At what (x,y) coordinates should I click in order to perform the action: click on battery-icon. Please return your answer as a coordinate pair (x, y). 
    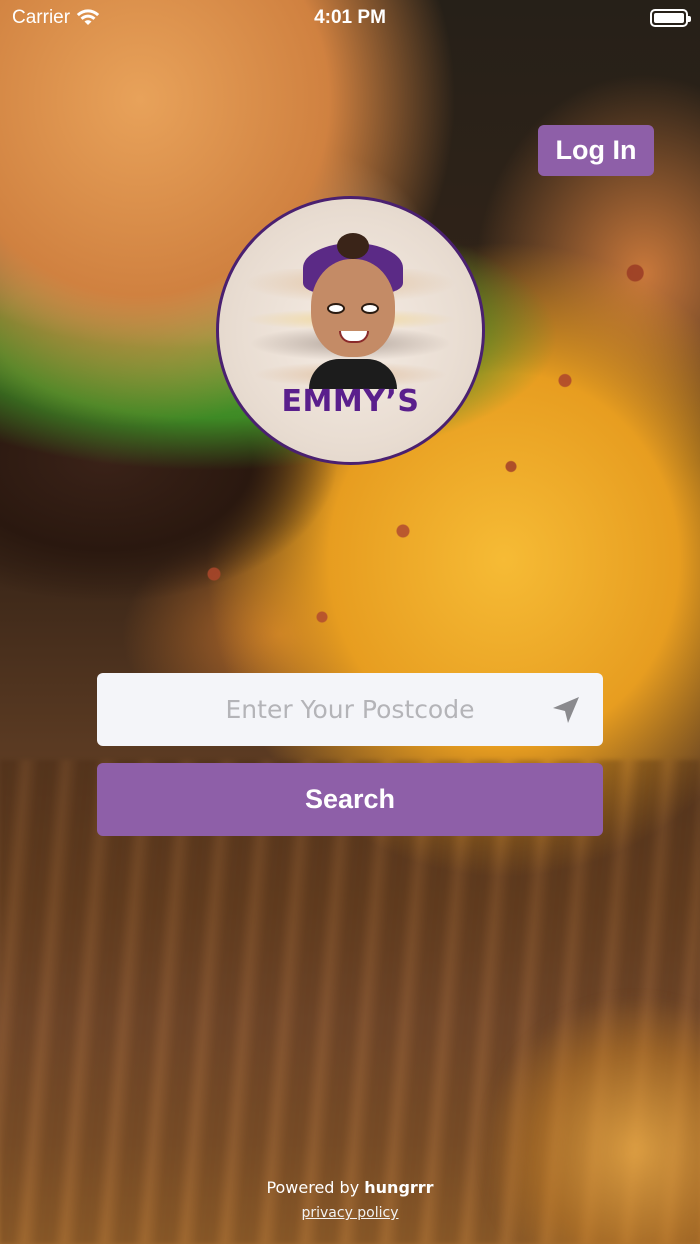
    Looking at the image, I should click on (670, 18).